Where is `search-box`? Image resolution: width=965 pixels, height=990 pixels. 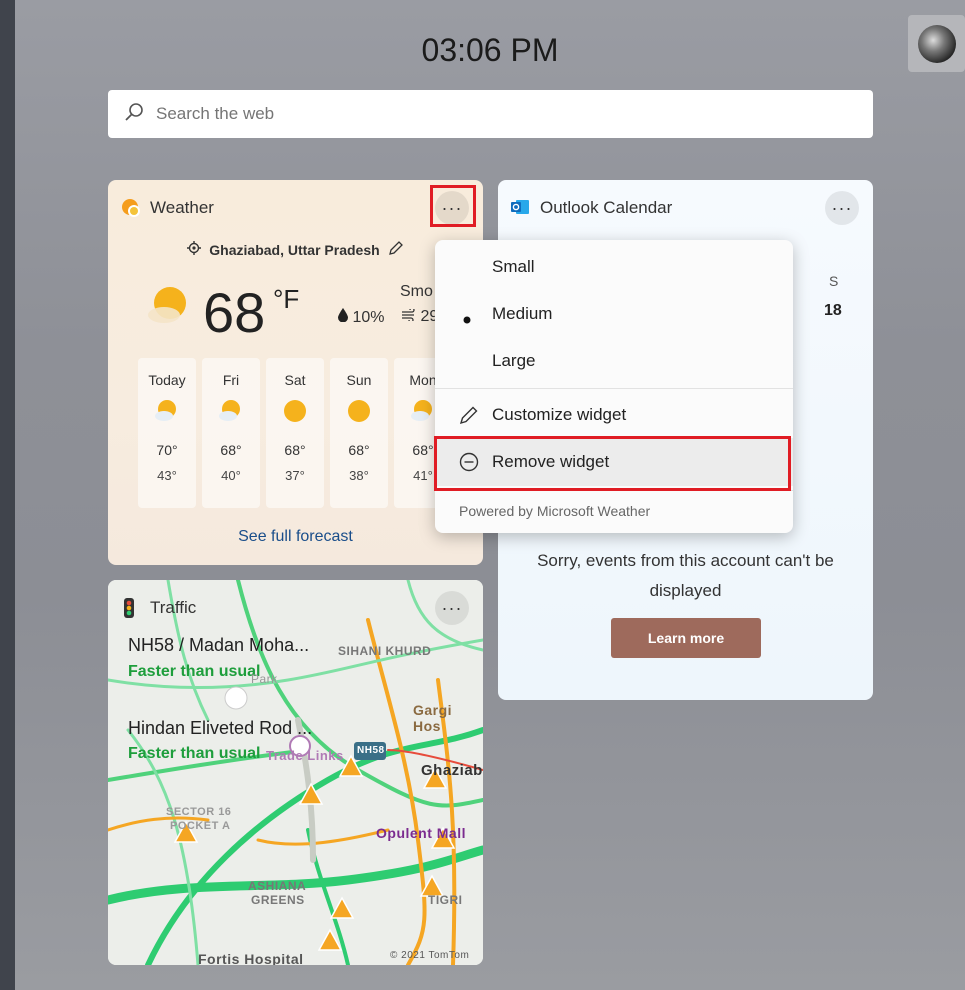
search-box is located at coordinates (490, 114).